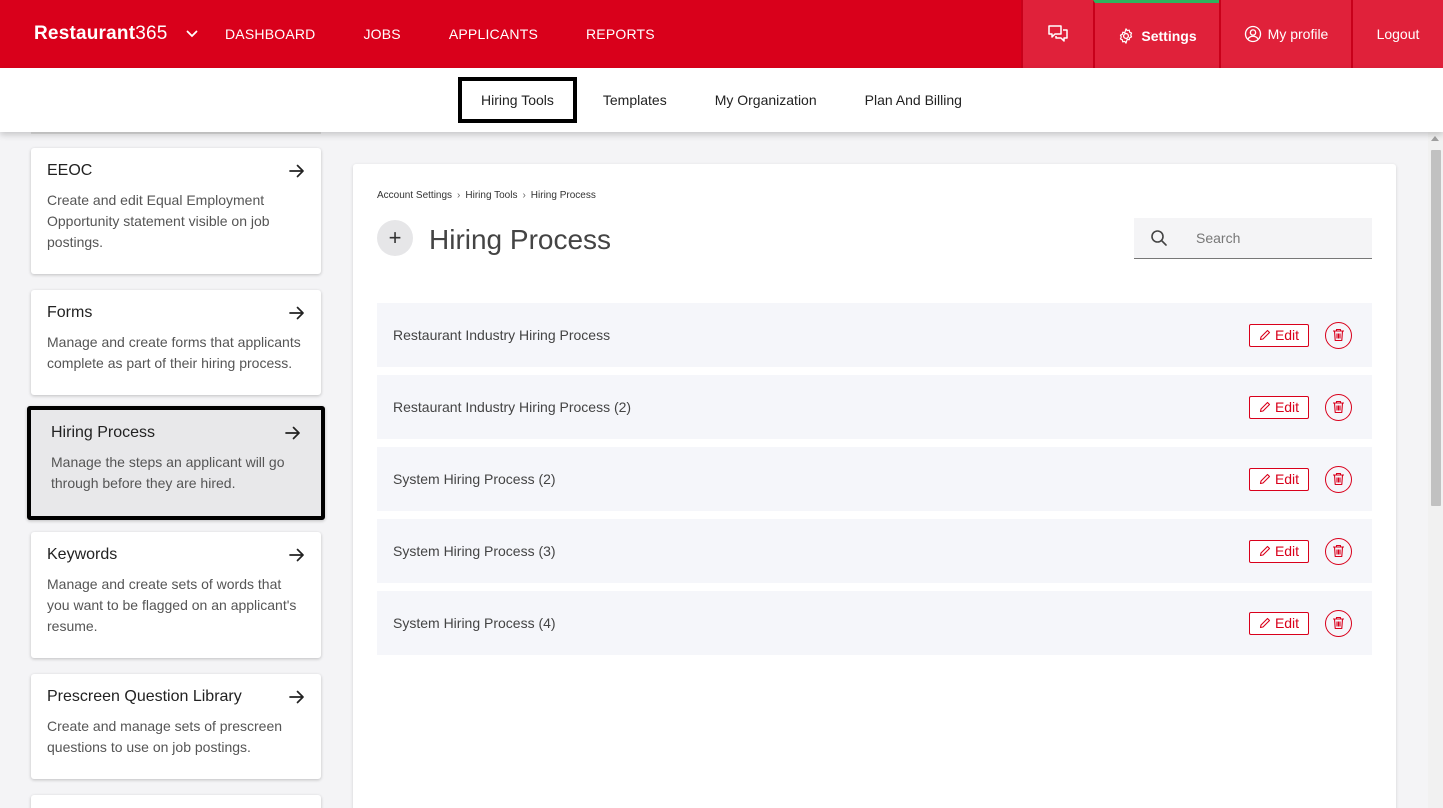  Describe the element at coordinates (913, 100) in the screenshot. I see `tab-plan-and-billing: Plan And Billing` at that location.